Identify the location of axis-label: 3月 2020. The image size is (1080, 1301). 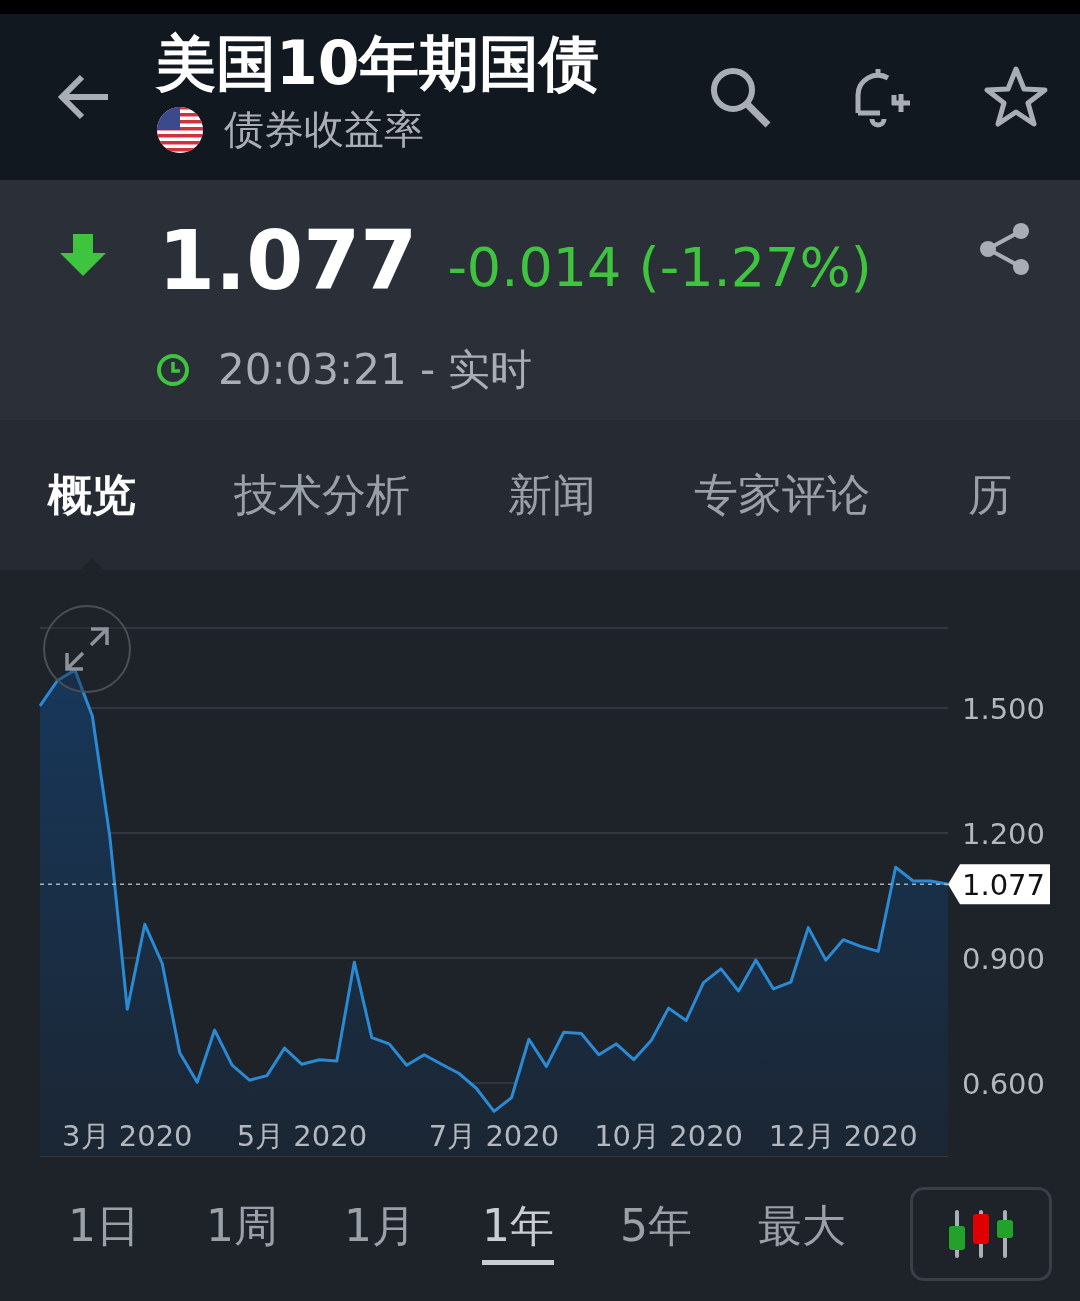
(127, 1136).